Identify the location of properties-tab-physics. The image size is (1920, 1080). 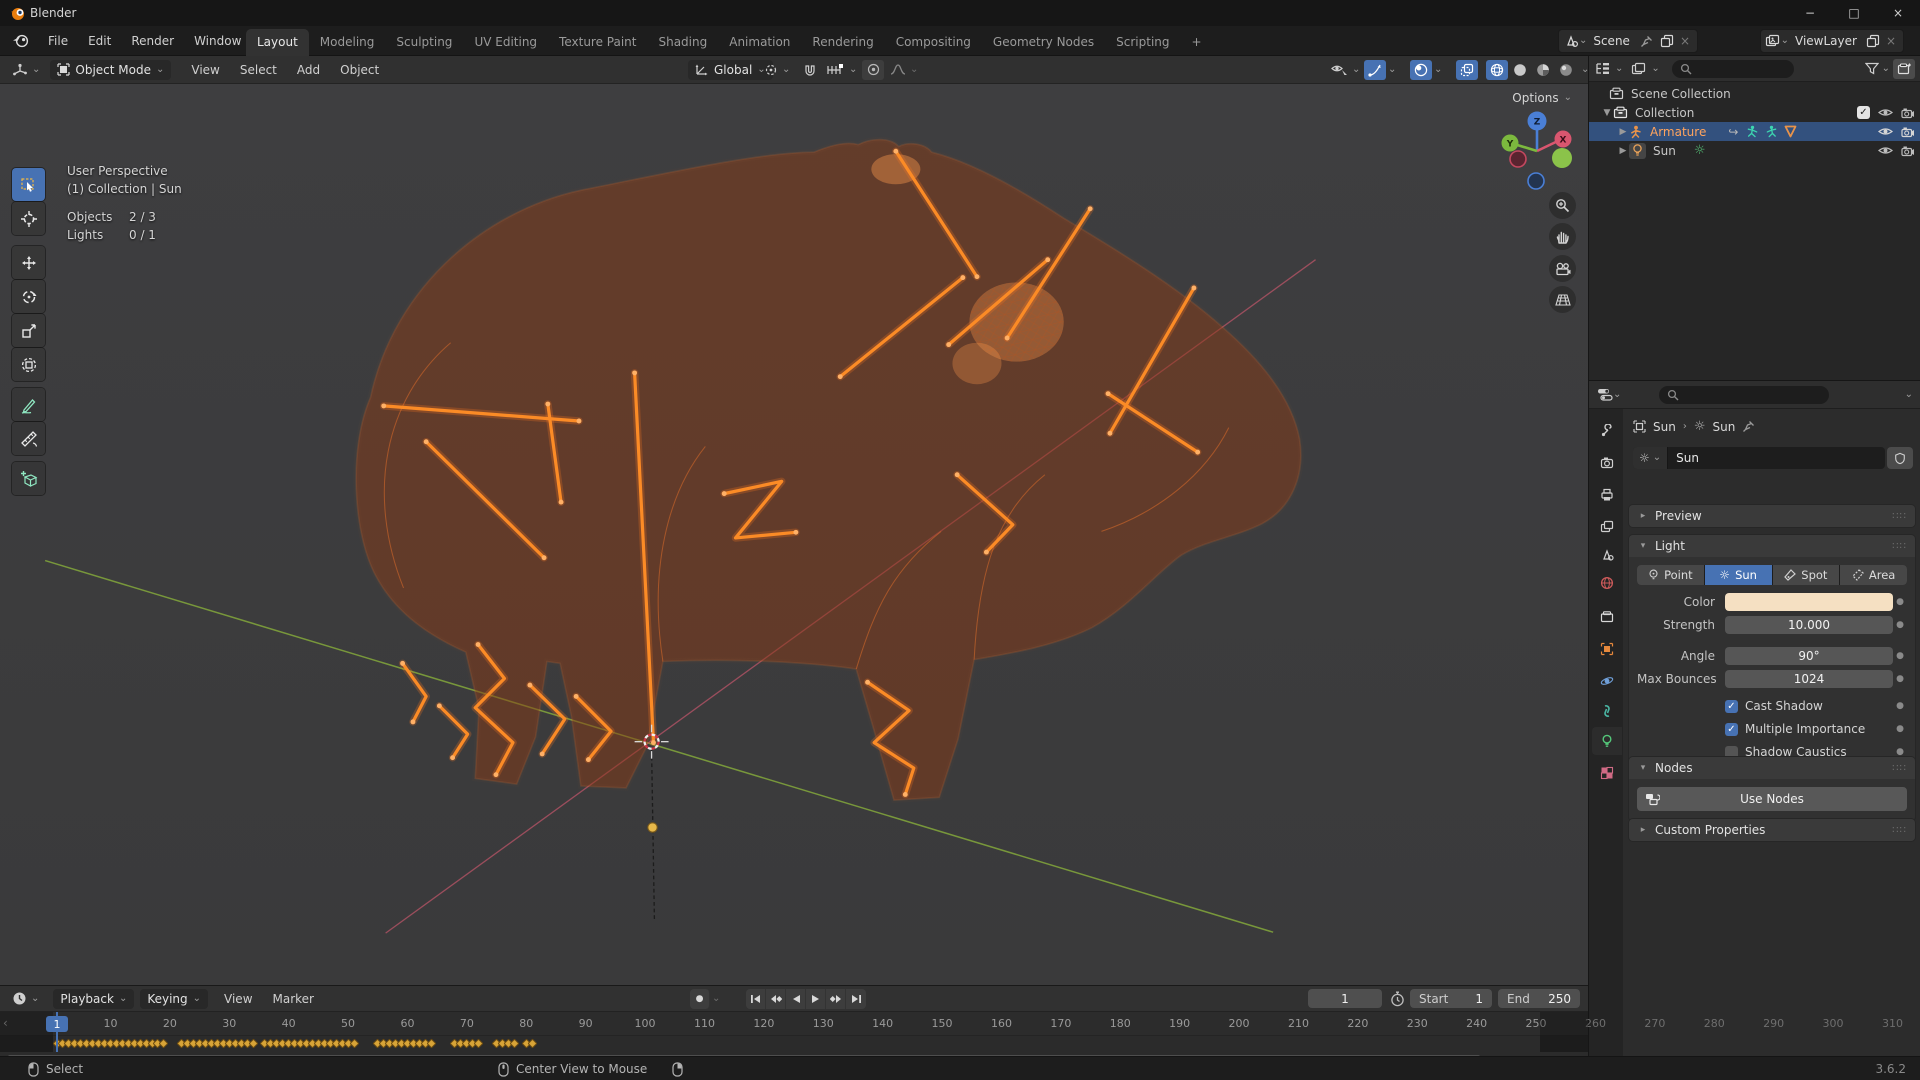
(1607, 681).